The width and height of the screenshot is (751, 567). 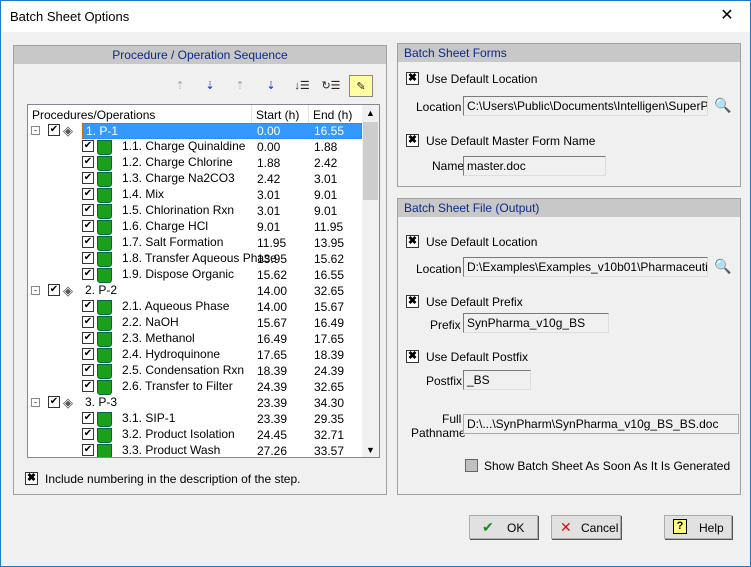 I want to click on scroll-up-icon: ▲, so click(x=370, y=113).